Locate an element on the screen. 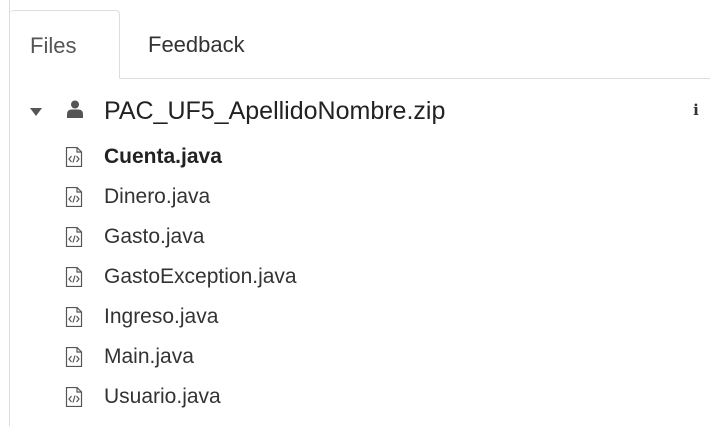  info-icon: i is located at coordinates (696, 110).